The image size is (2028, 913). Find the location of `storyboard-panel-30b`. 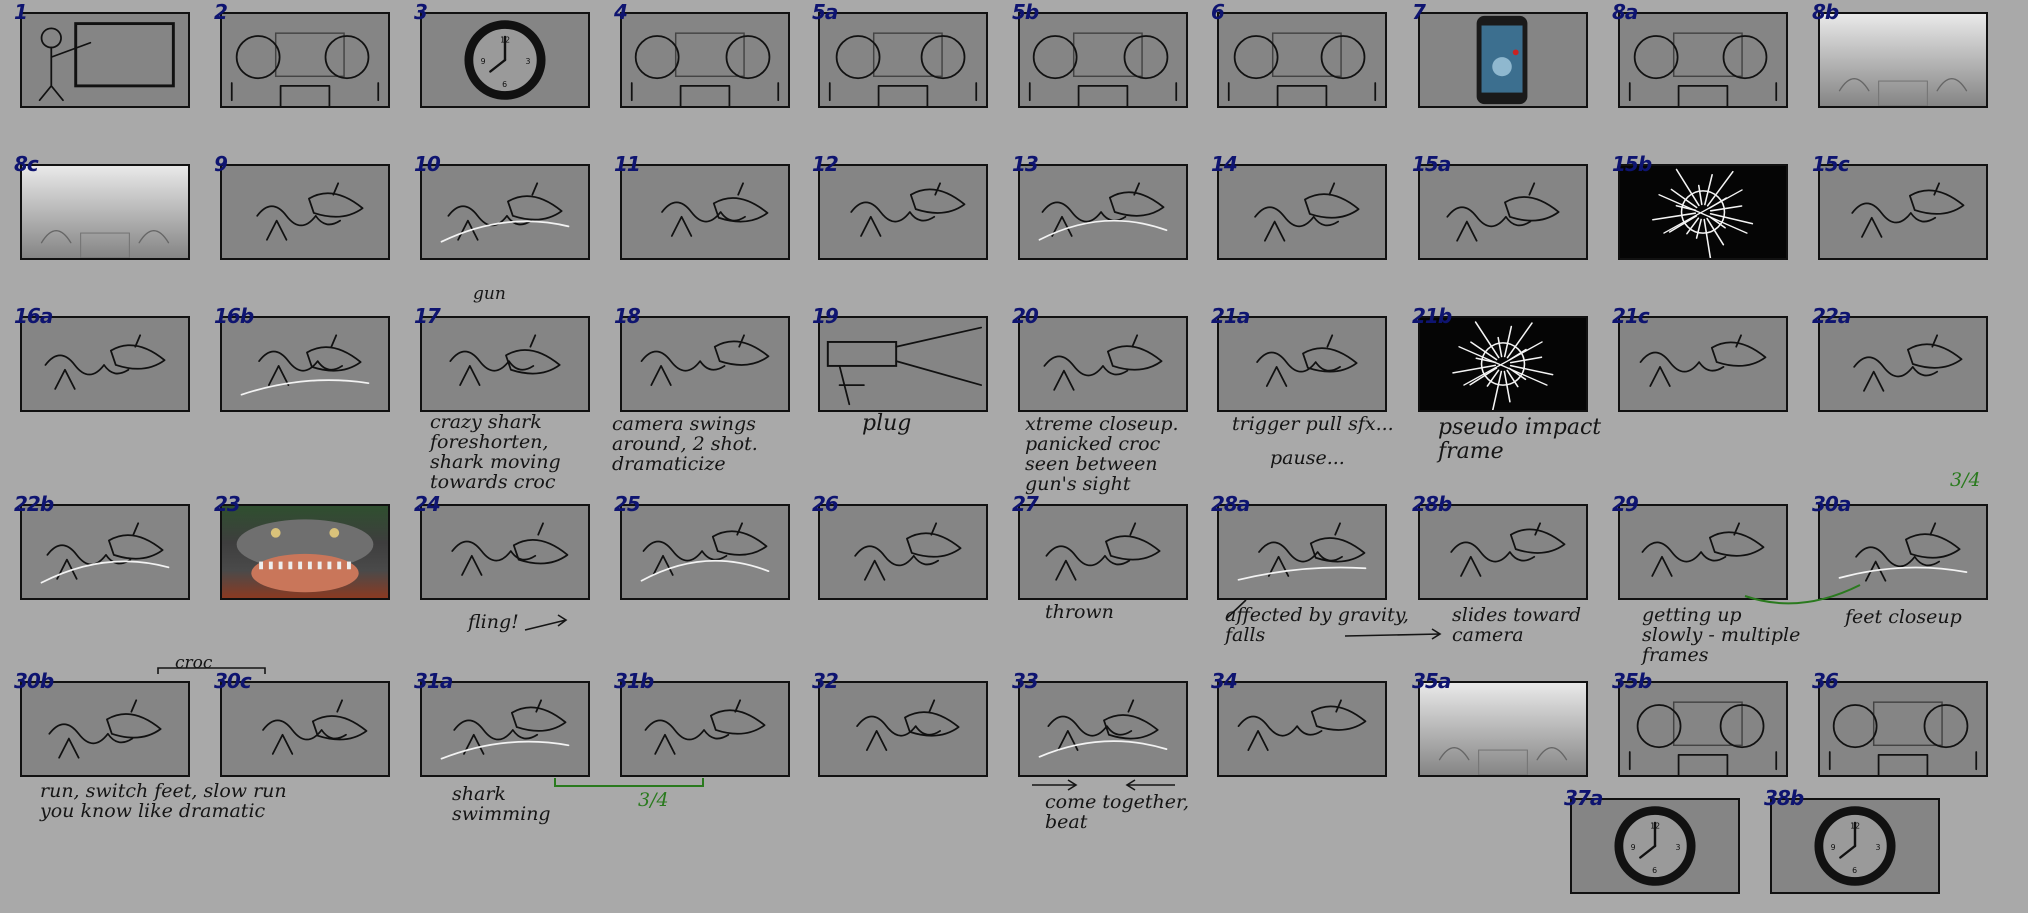

storyboard-panel-30b is located at coordinates (105, 729).